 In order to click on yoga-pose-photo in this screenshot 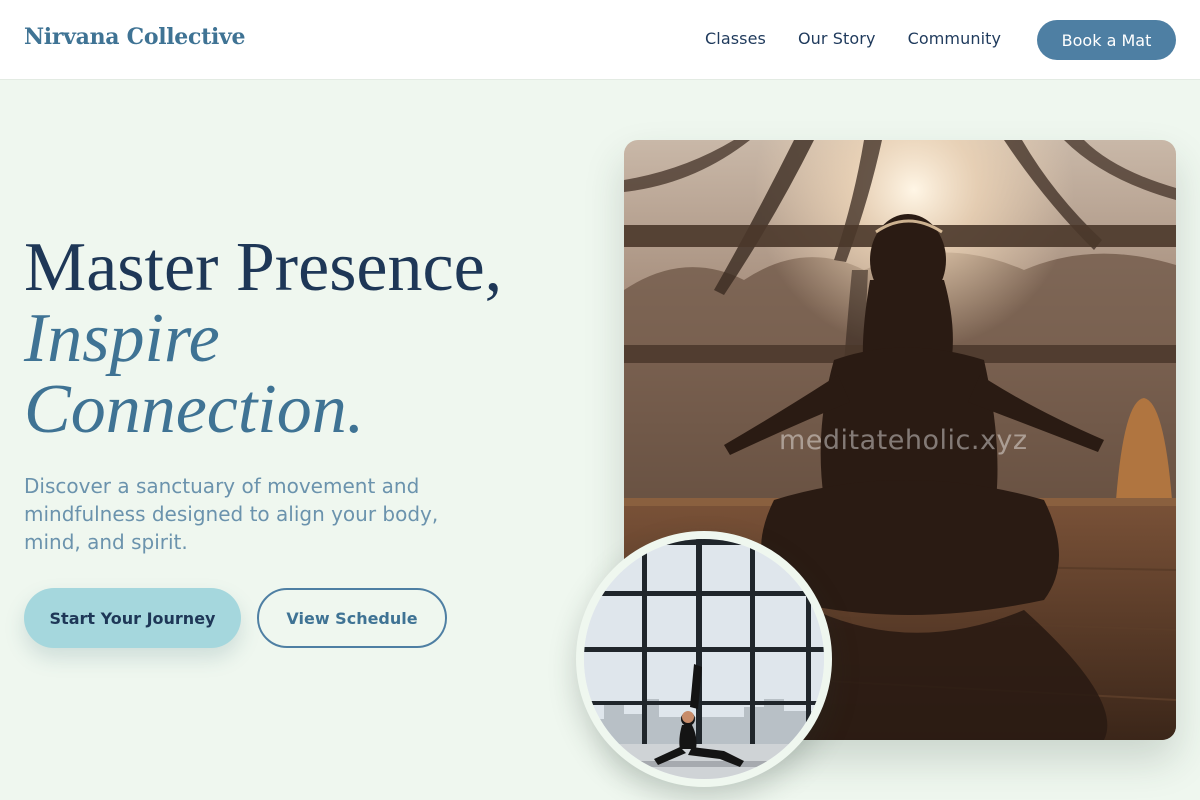, I will do `click(704, 659)`.